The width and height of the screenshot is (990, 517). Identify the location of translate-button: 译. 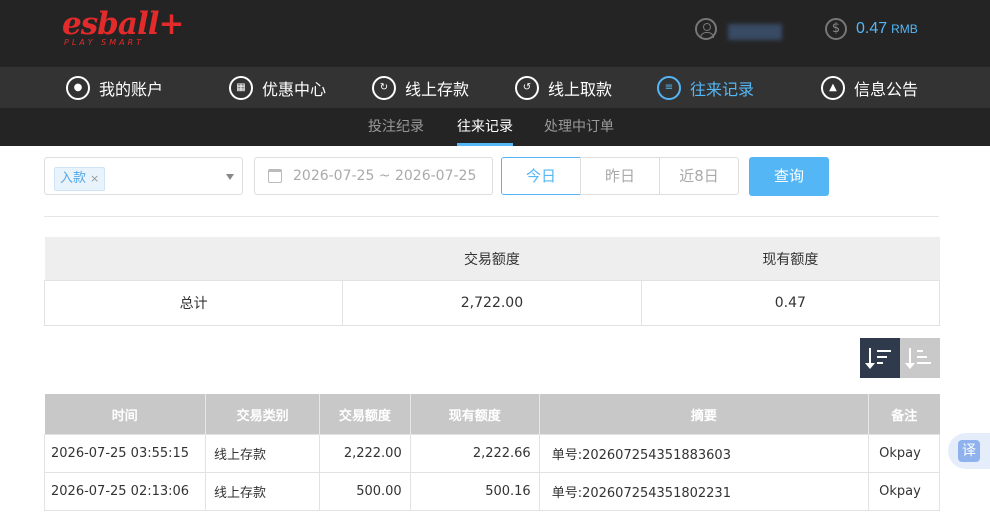
(969, 451).